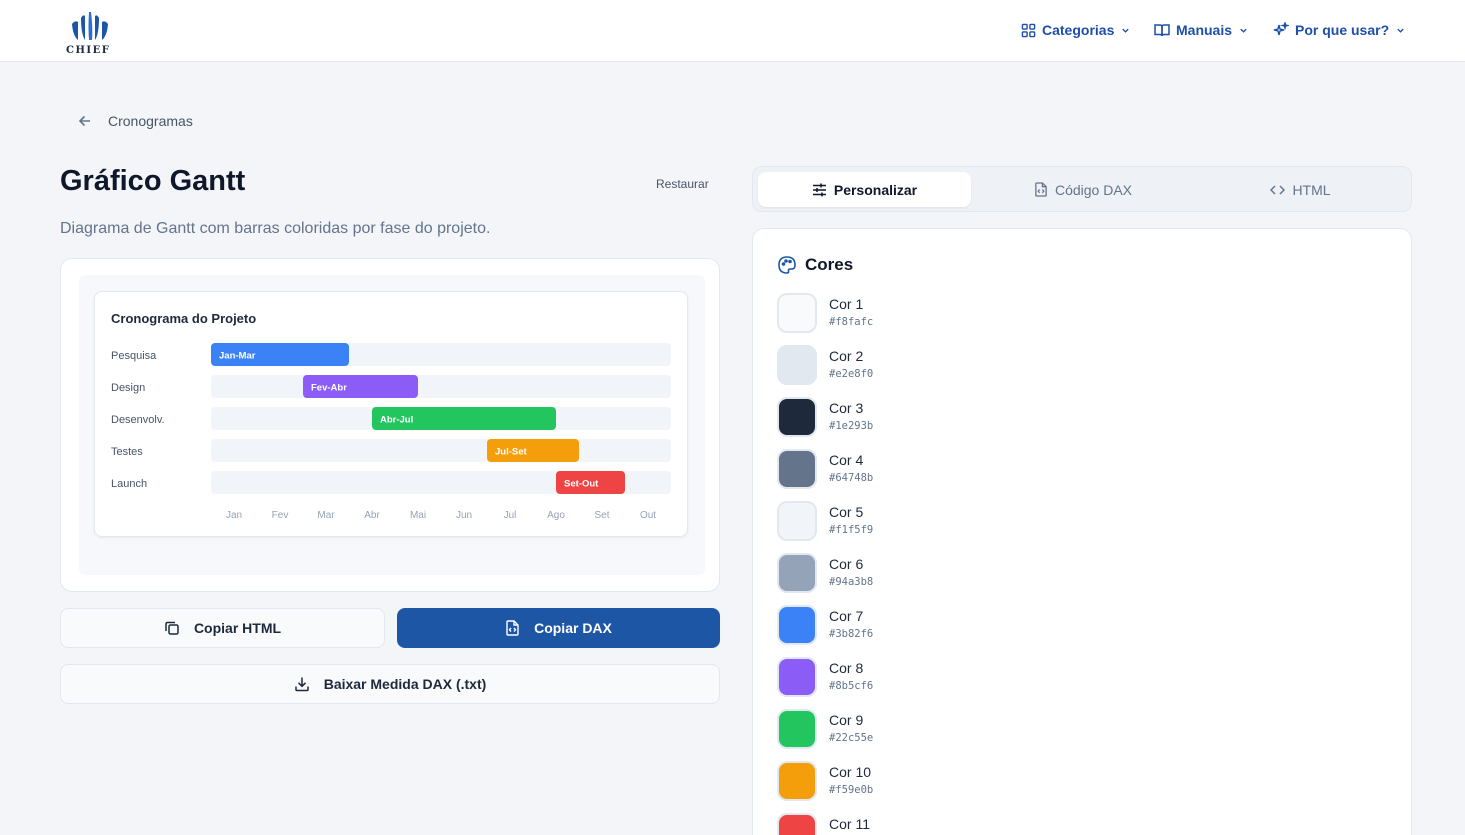  I want to click on task-bar-label: Jul-Set, so click(511, 452).